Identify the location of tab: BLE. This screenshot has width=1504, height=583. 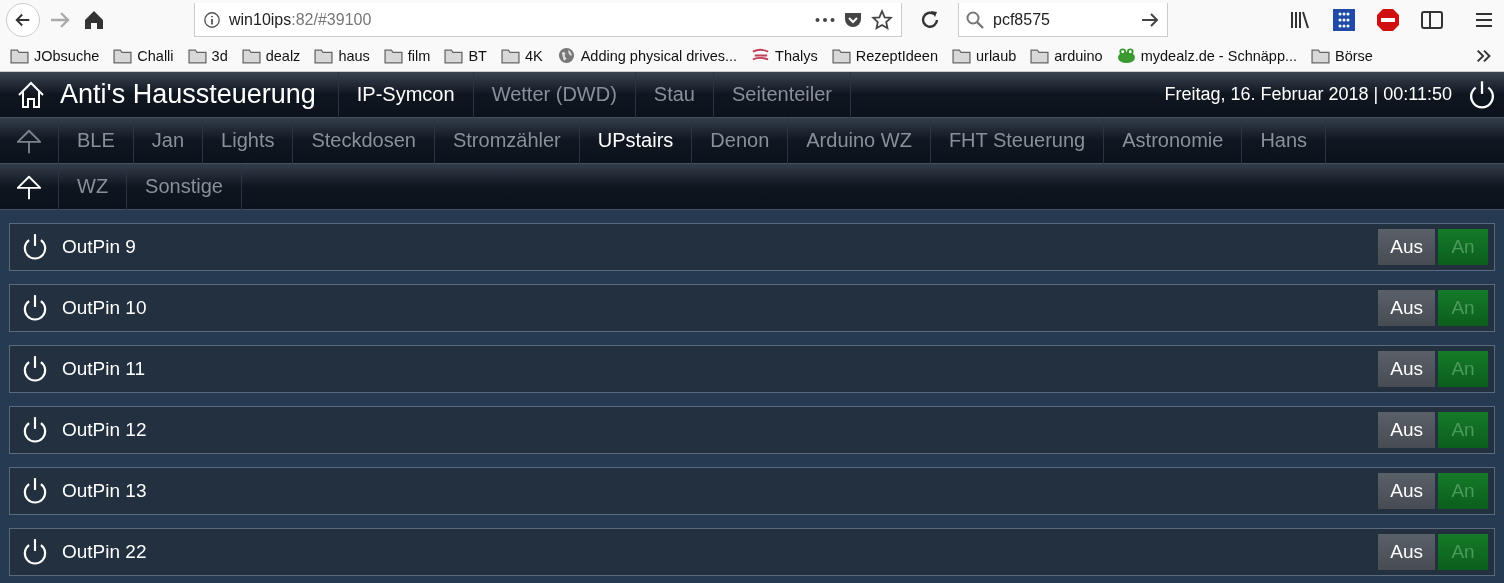
(95, 140).